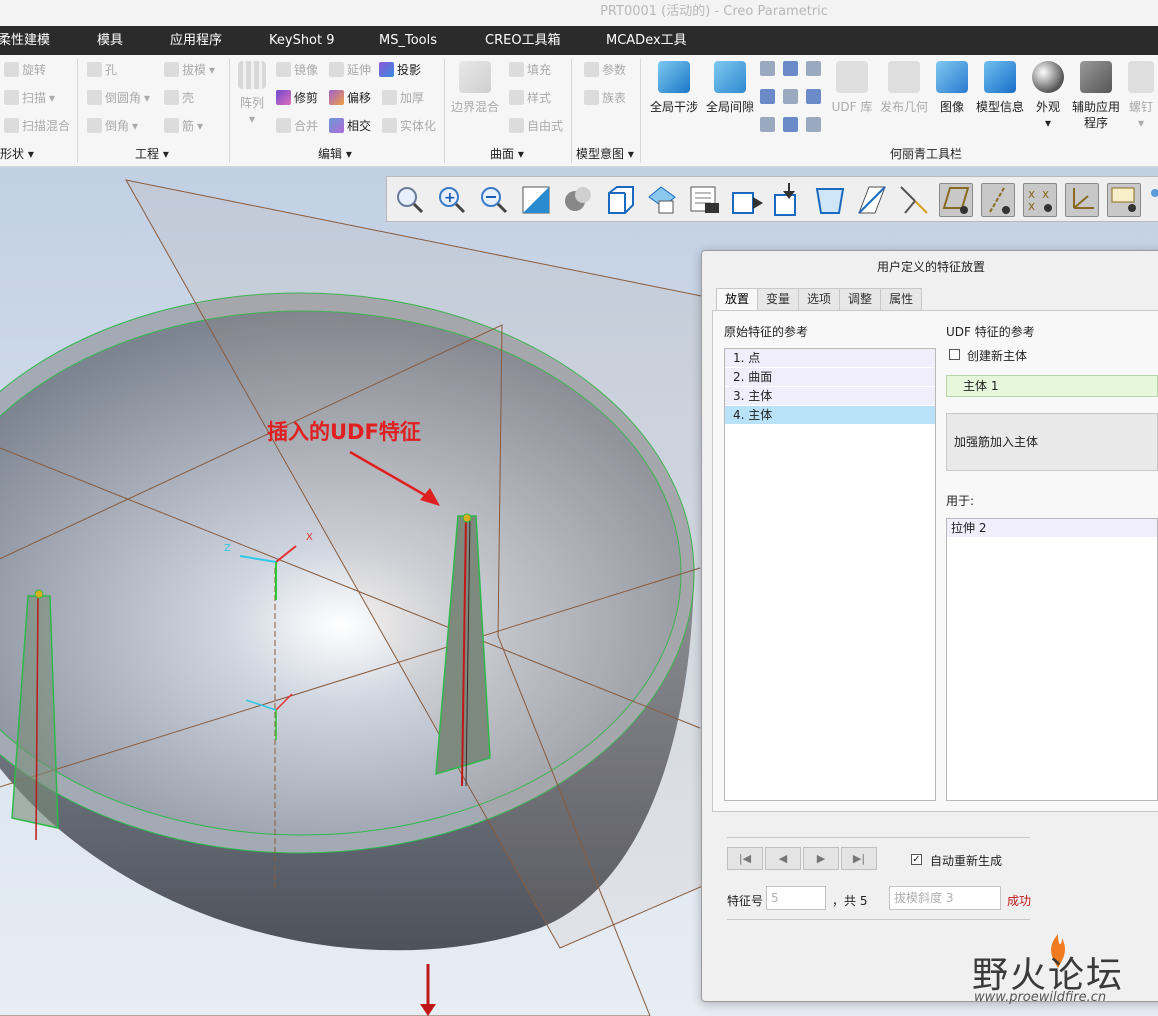 This screenshot has width=1158, height=1016. I want to click on engineering-group-label: 工程 ▾, so click(152, 153).